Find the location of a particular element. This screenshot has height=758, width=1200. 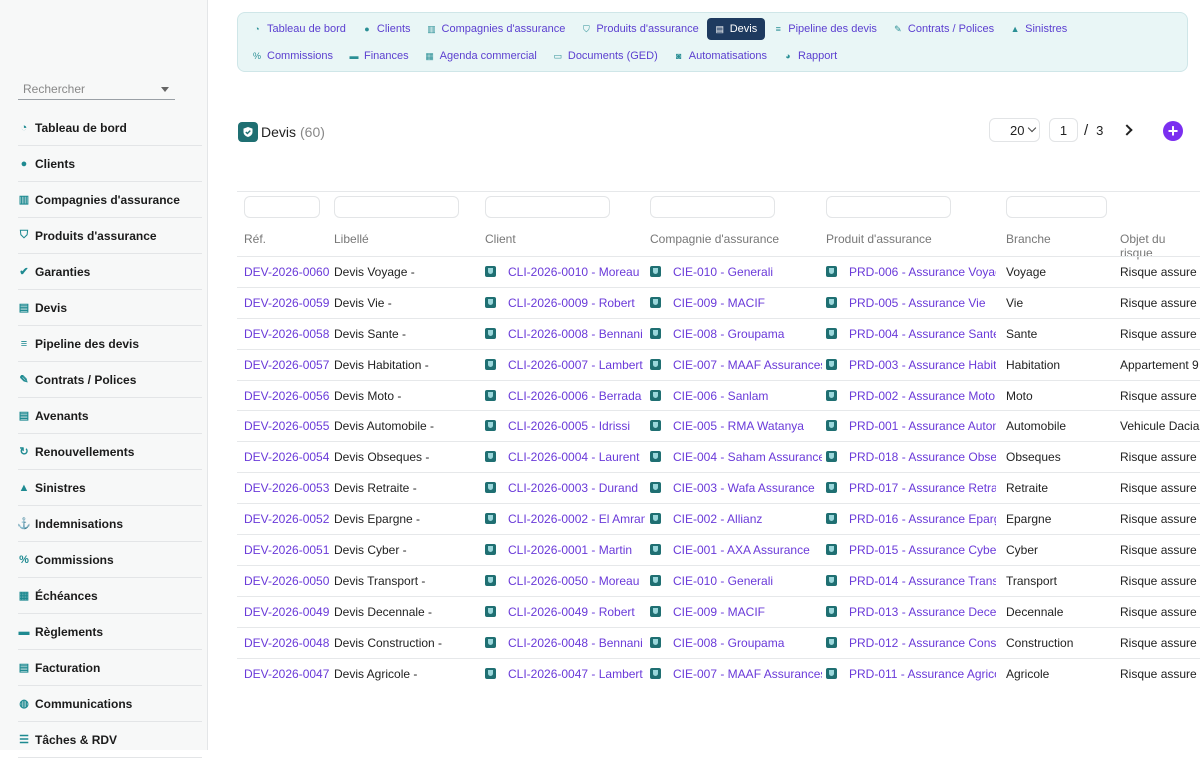

cell-produit-text: PRD-018 - Assurance Obseques is located at coordinates (922, 457).